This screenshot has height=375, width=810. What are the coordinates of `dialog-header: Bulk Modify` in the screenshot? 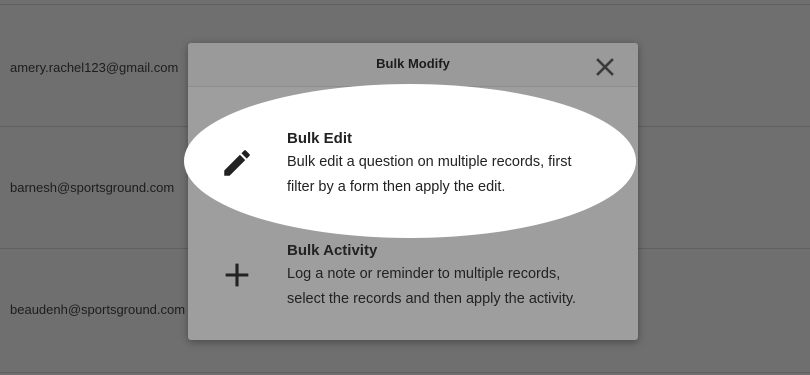 It's located at (413, 65).